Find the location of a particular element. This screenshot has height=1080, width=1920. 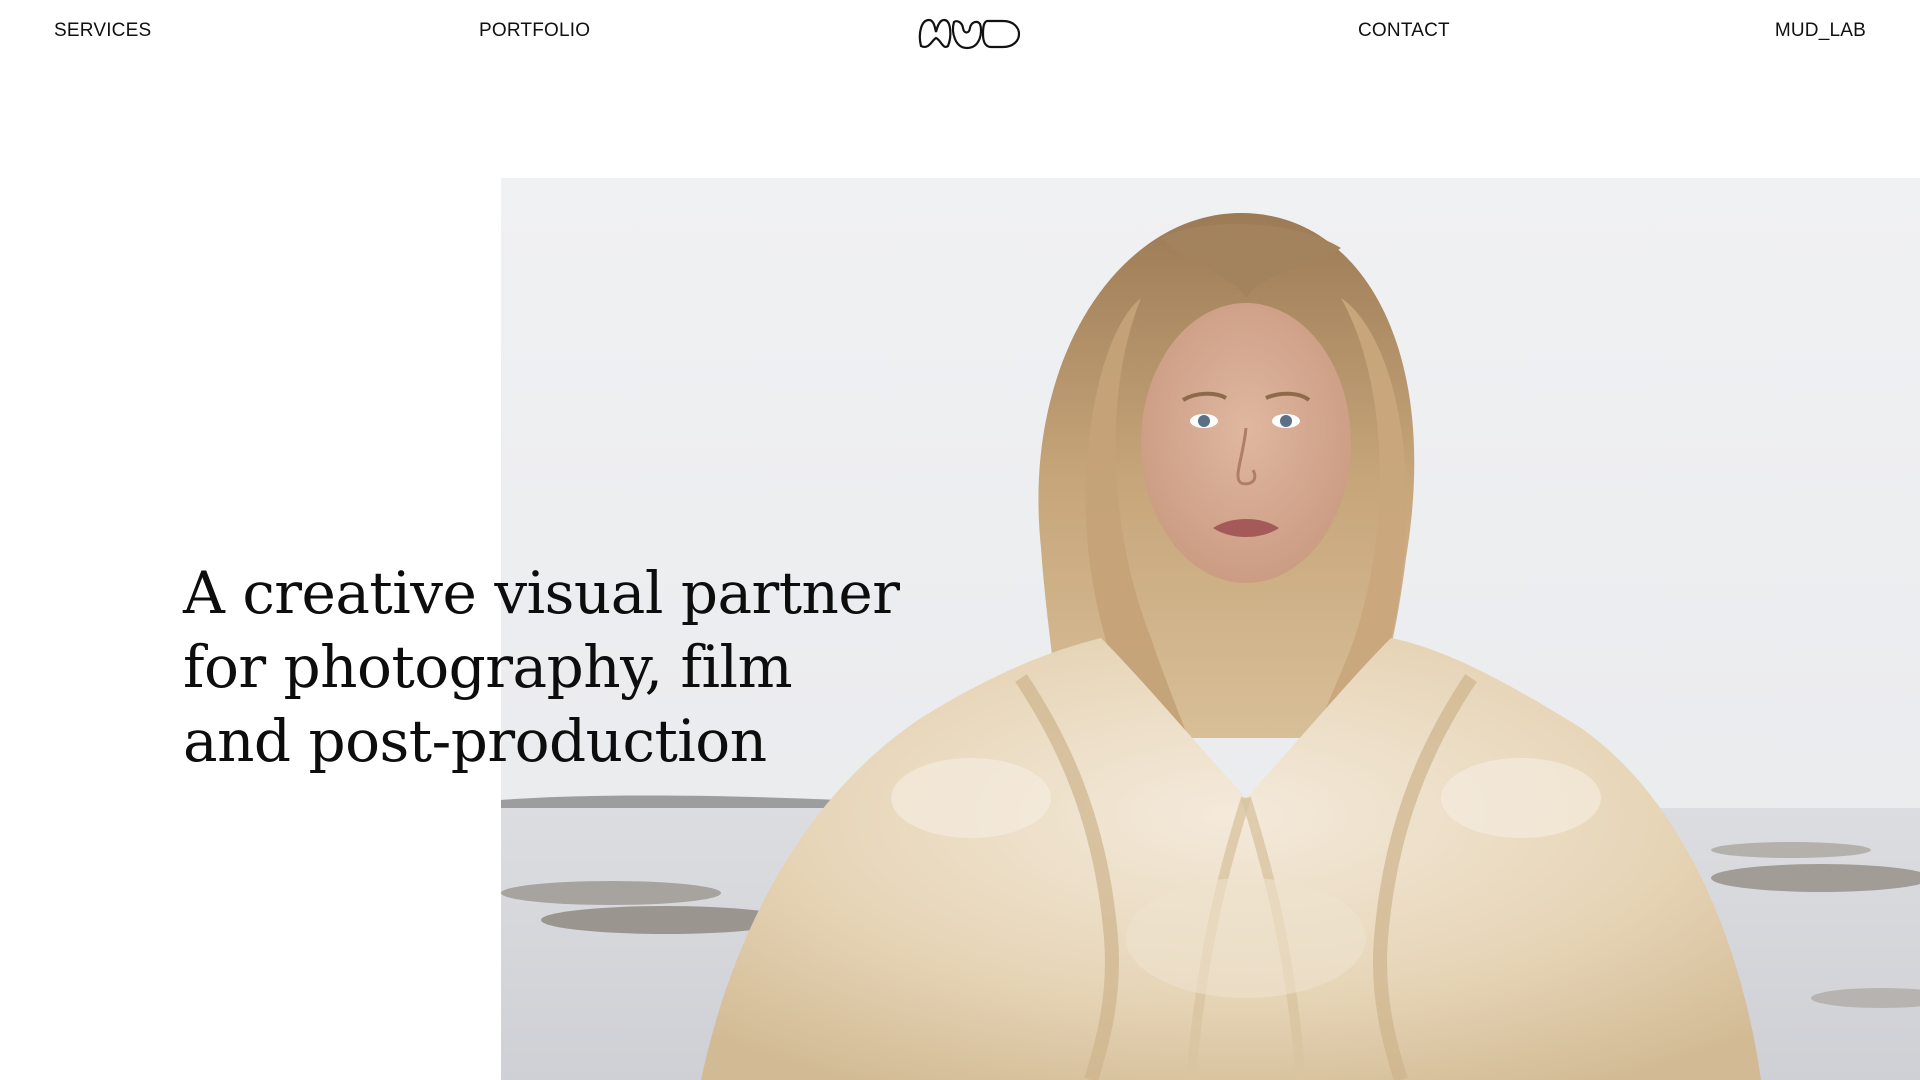

top-navigation: SERVICES PORTFOLIO CONTACT MUD_LAB is located at coordinates (960, 32).